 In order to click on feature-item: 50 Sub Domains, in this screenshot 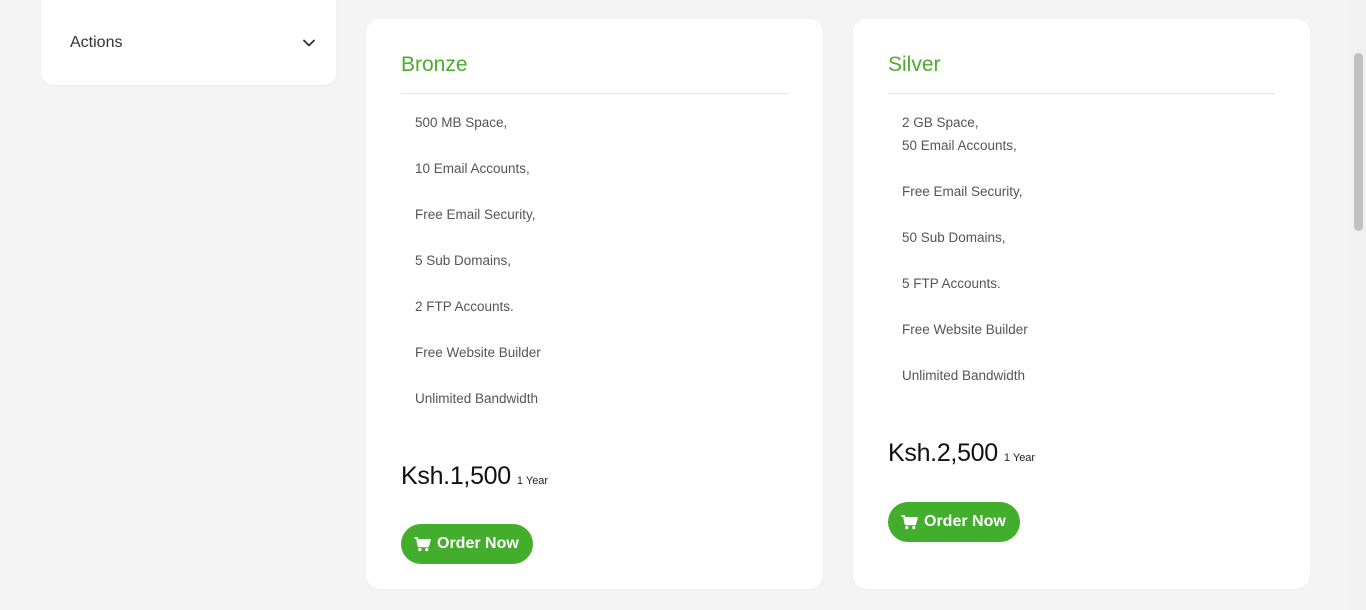, I will do `click(954, 237)`.